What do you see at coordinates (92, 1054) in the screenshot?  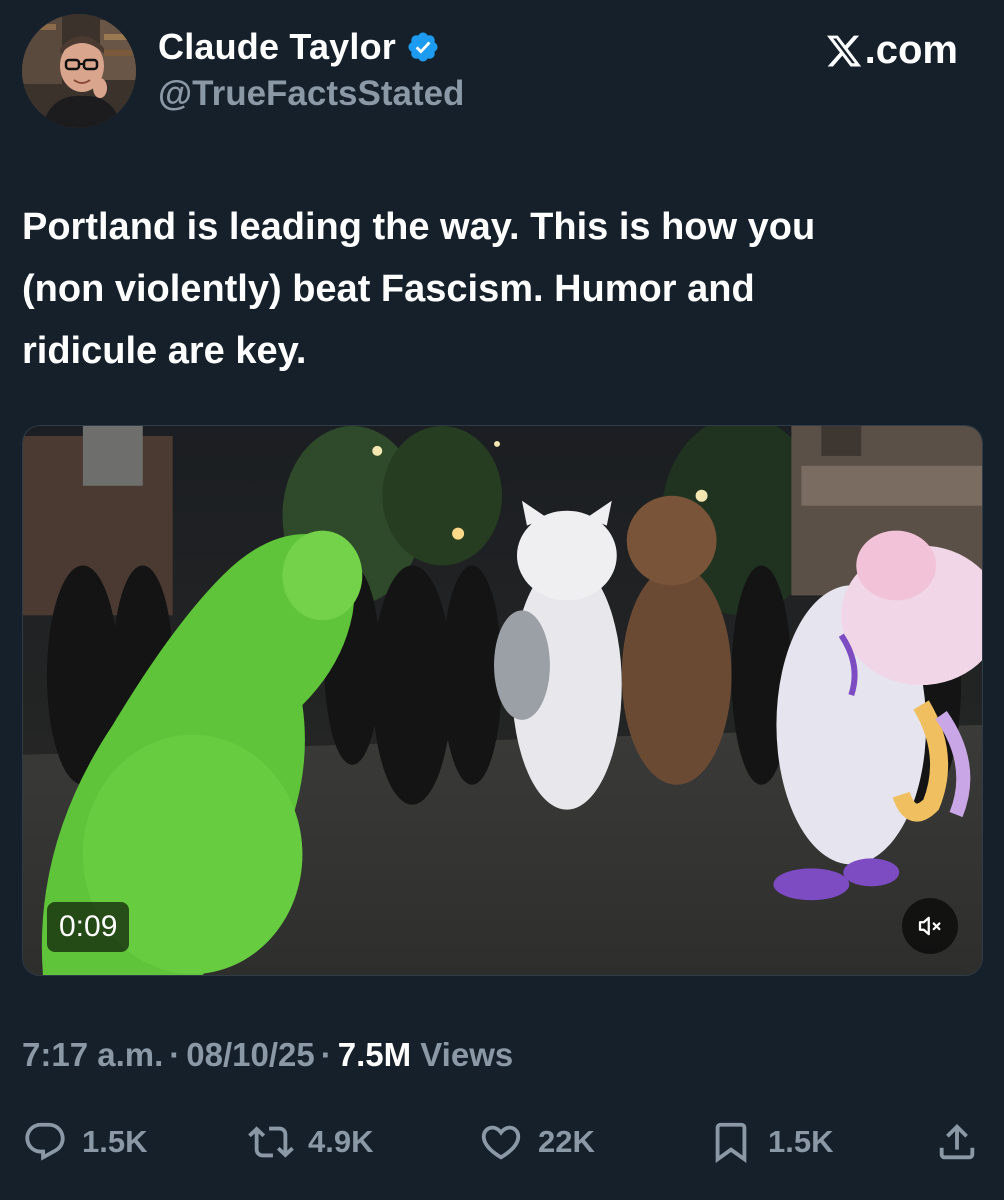 I see `tweet-time: 7:17 a.m.` at bounding box center [92, 1054].